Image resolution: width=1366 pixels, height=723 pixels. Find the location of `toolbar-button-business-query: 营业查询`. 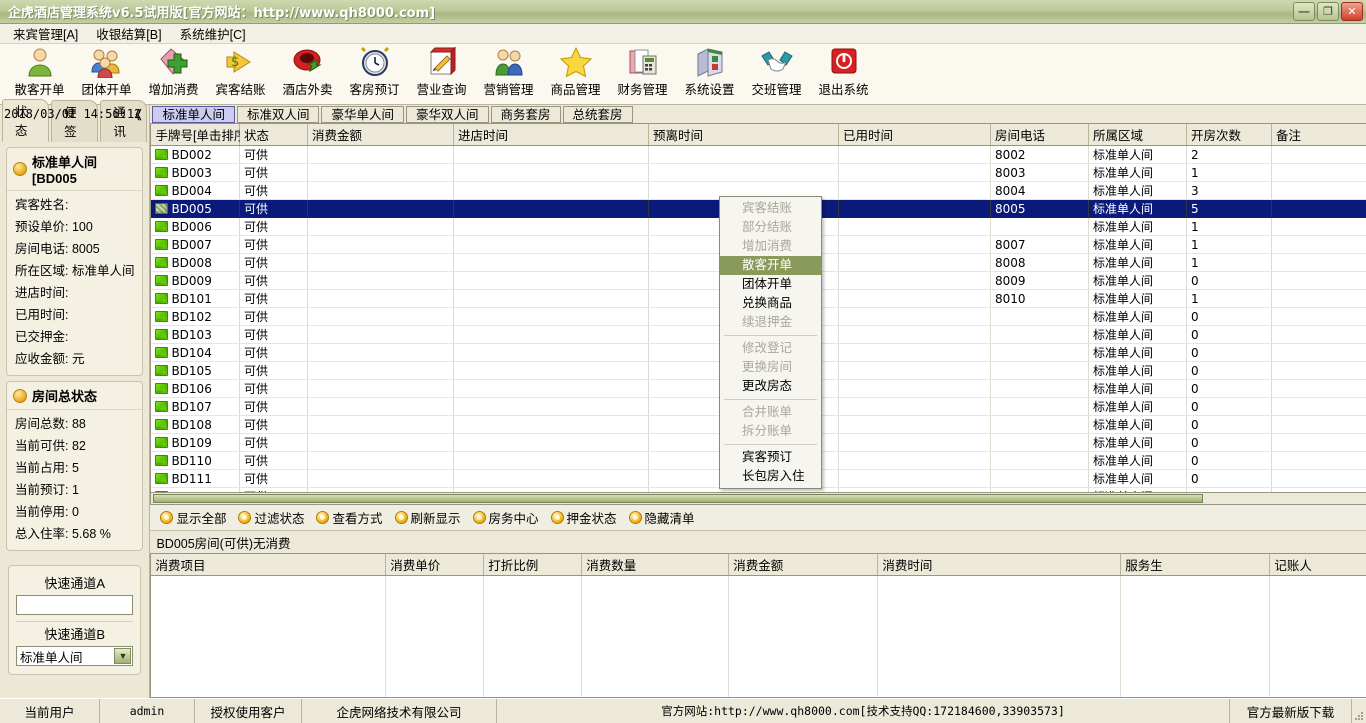

toolbar-button-business-query: 营业查询 is located at coordinates (441, 73).